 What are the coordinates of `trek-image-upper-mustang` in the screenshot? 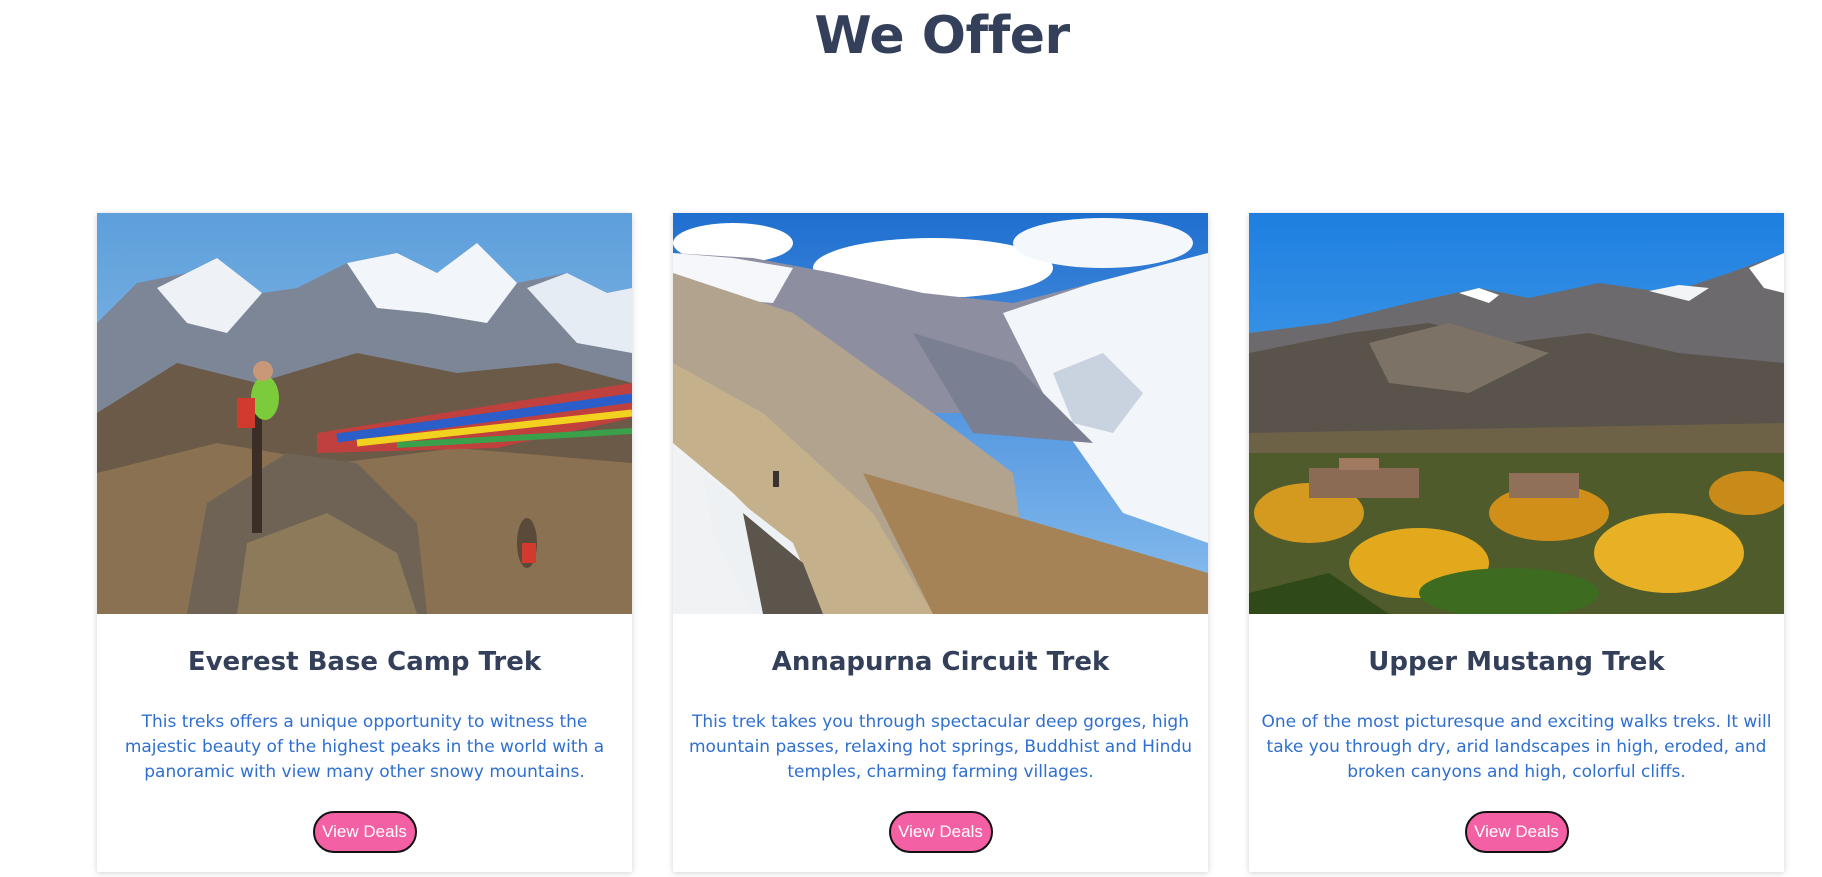 It's located at (1516, 413).